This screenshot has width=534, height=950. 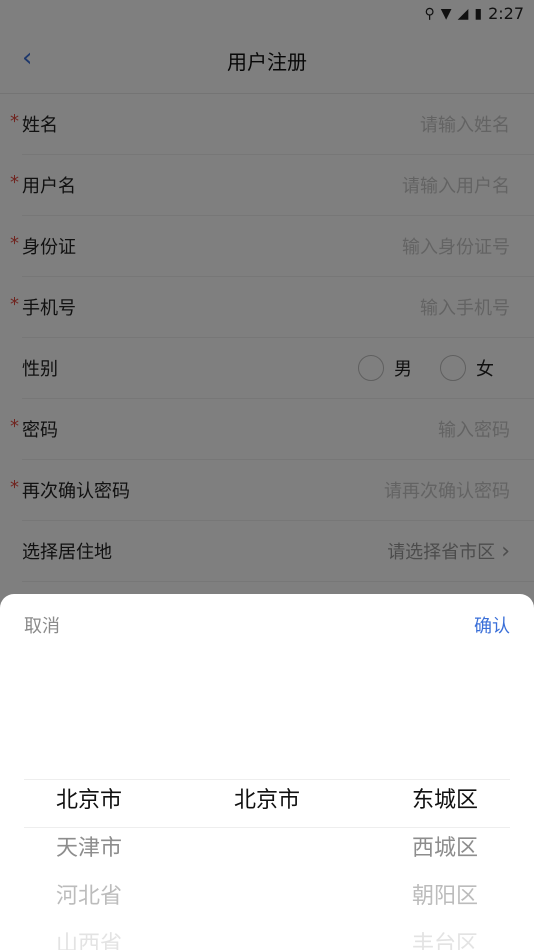 I want to click on picker-option: 朝阳区, so click(x=445, y=894).